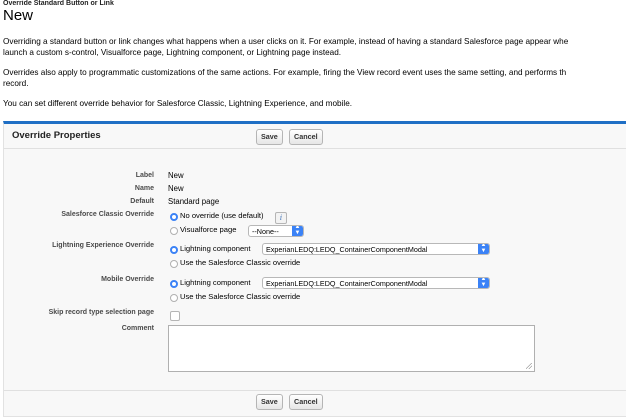 The width and height of the screenshot is (626, 417). What do you see at coordinates (175, 316) in the screenshot?
I see `skip-record-type-checkbox` at bounding box center [175, 316].